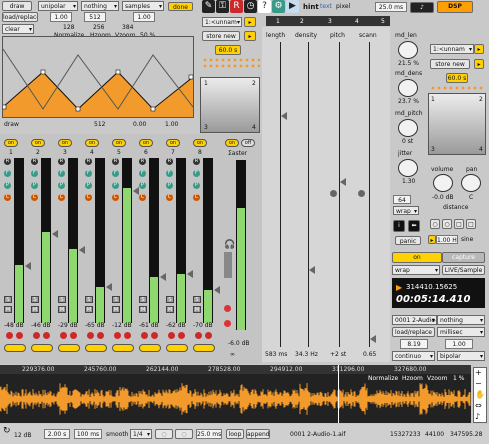 Image resolution: width=489 pixels, height=444 pixels. What do you see at coordinates (208, 6) in the screenshot?
I see `wrench-icon: ✎` at bounding box center [208, 6].